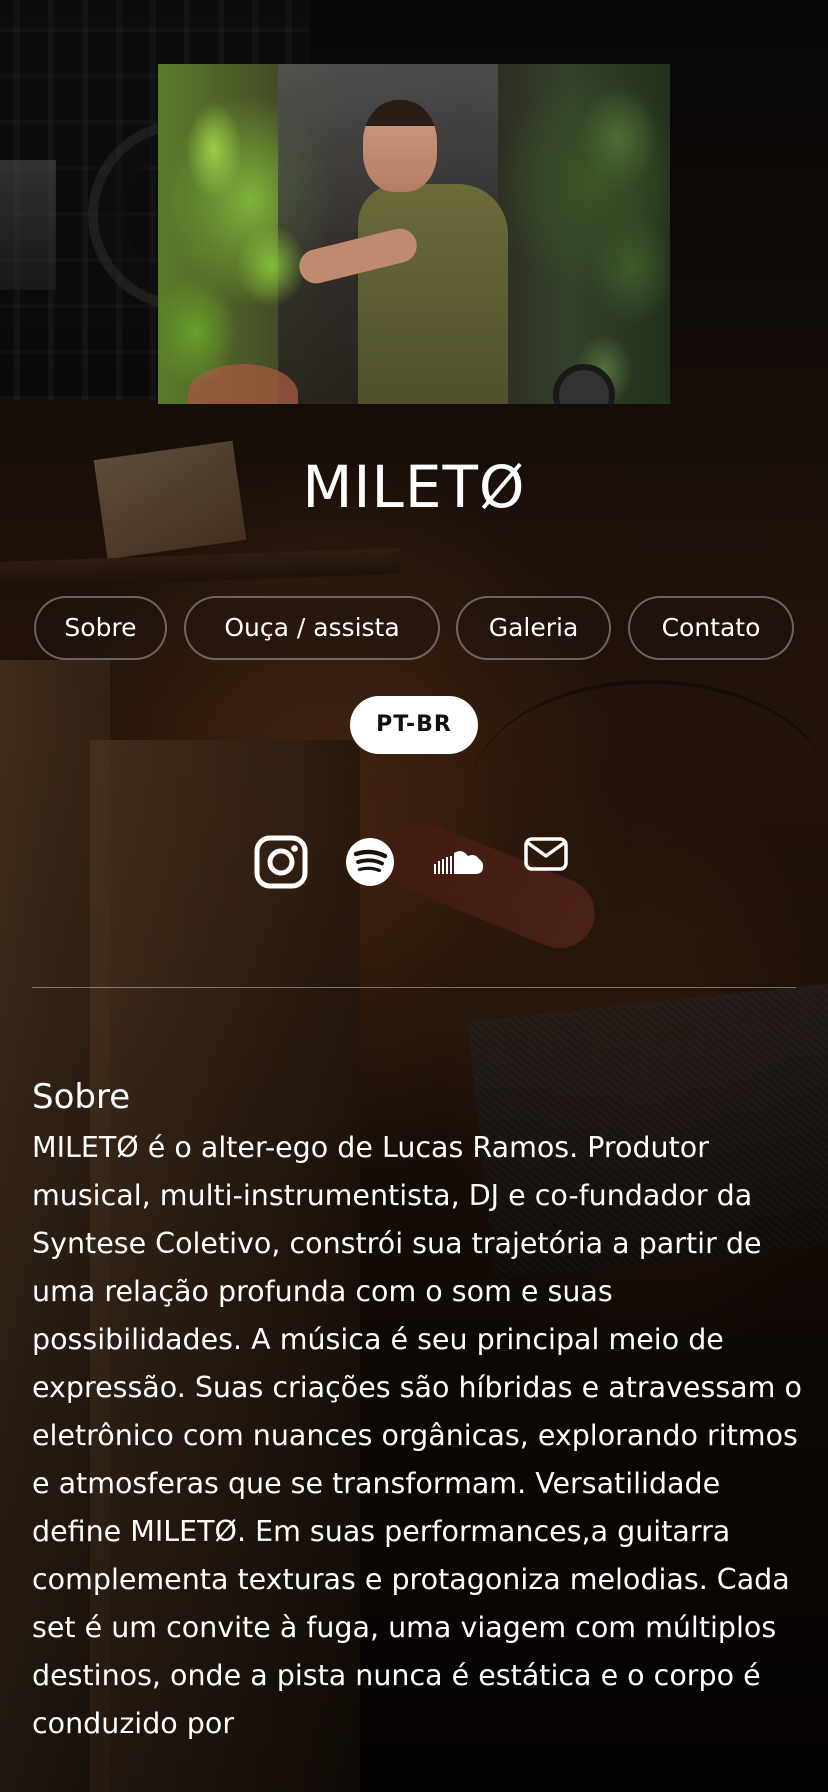  I want to click on email-icon-graphic, so click(546, 854).